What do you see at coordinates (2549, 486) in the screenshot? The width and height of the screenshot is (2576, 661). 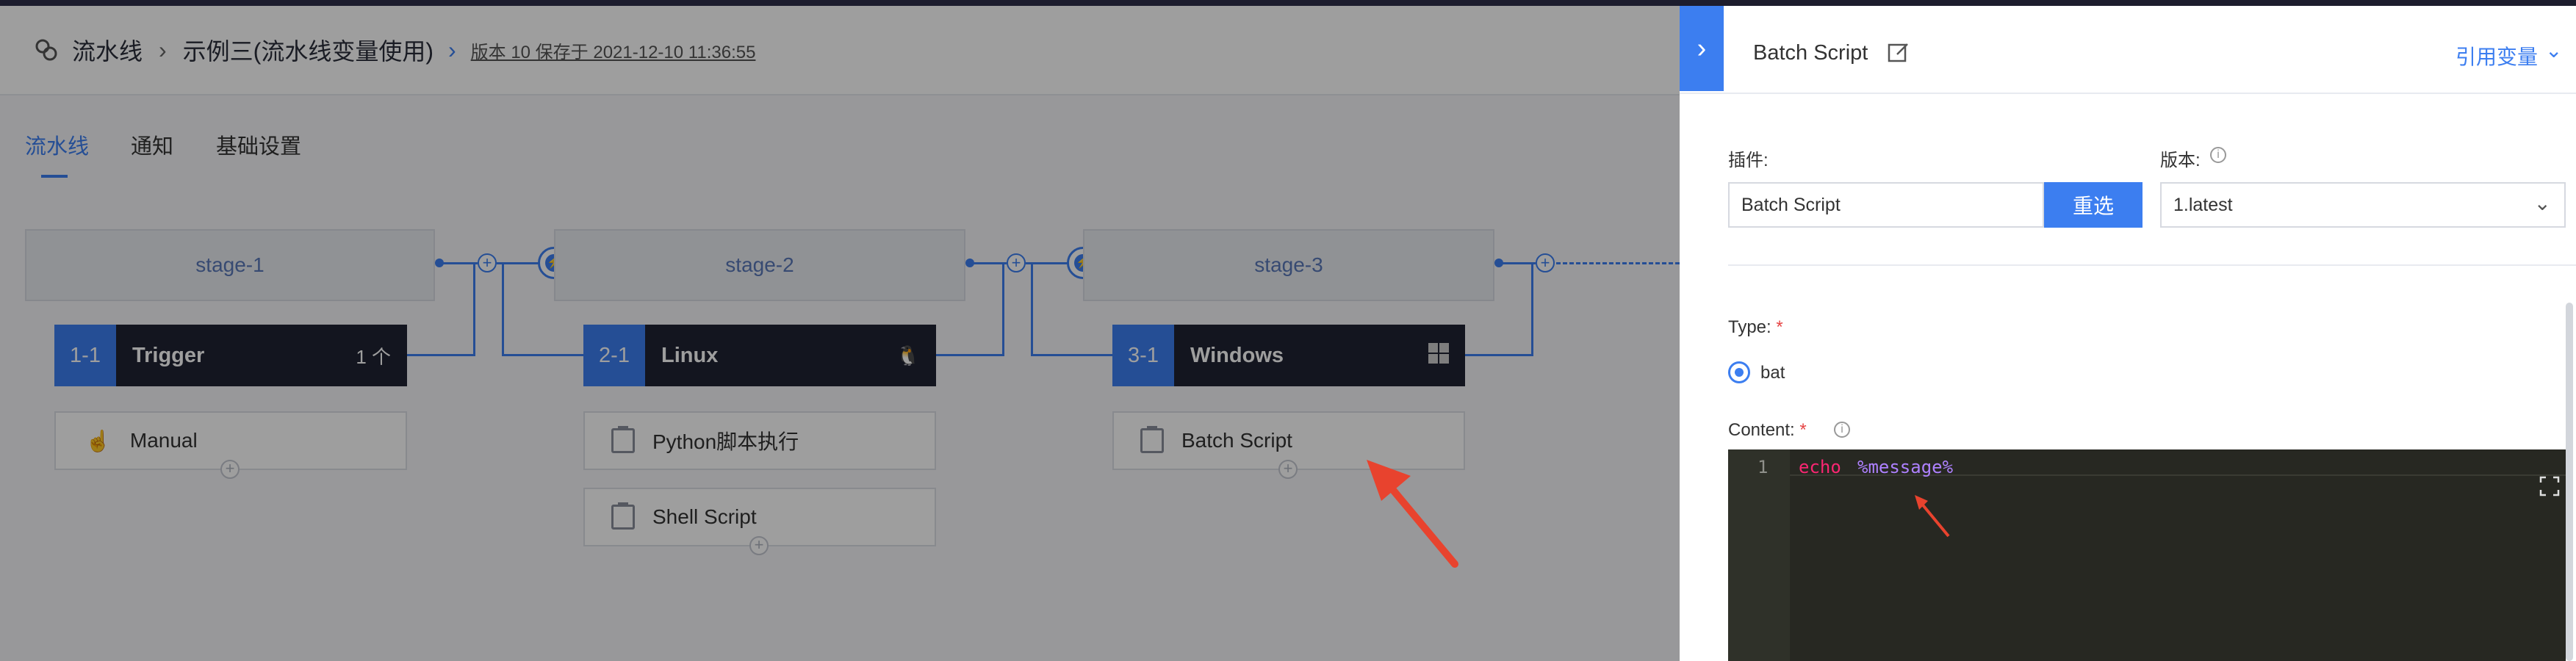 I see `fullscreen-icon` at bounding box center [2549, 486].